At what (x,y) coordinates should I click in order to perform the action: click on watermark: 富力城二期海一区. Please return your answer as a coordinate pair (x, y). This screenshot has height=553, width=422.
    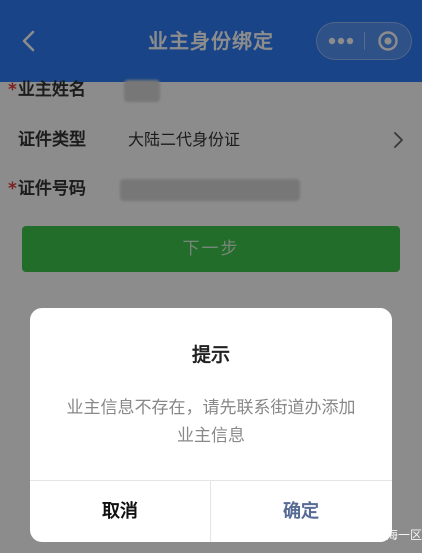
    Looking at the image, I should click on (361, 534).